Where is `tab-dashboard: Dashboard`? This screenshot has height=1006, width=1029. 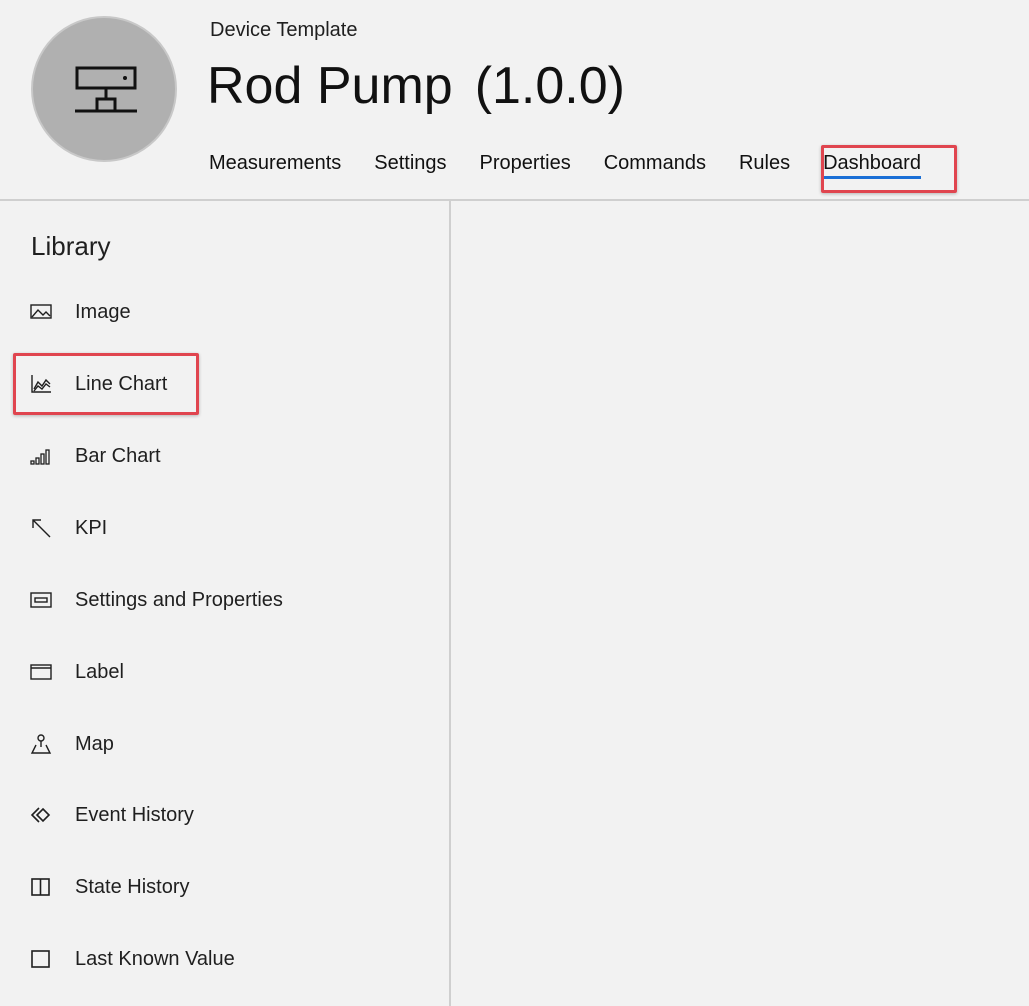
tab-dashboard: Dashboard is located at coordinates (872, 164).